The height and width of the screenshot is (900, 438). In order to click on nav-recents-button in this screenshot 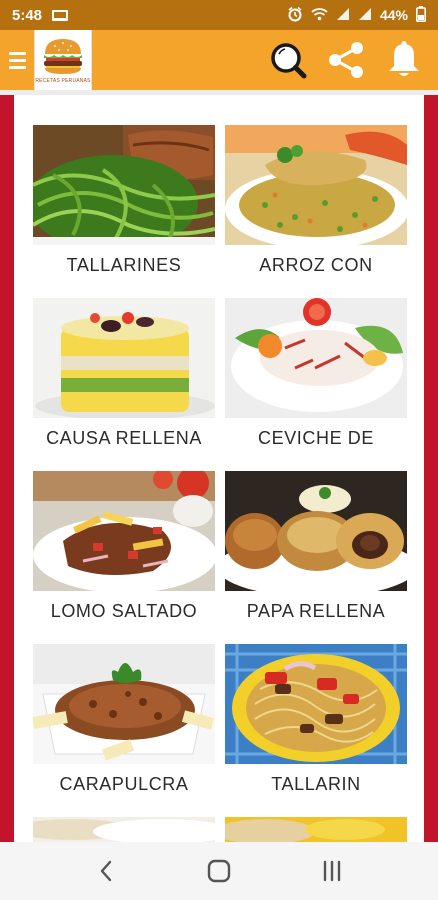, I will do `click(332, 871)`.